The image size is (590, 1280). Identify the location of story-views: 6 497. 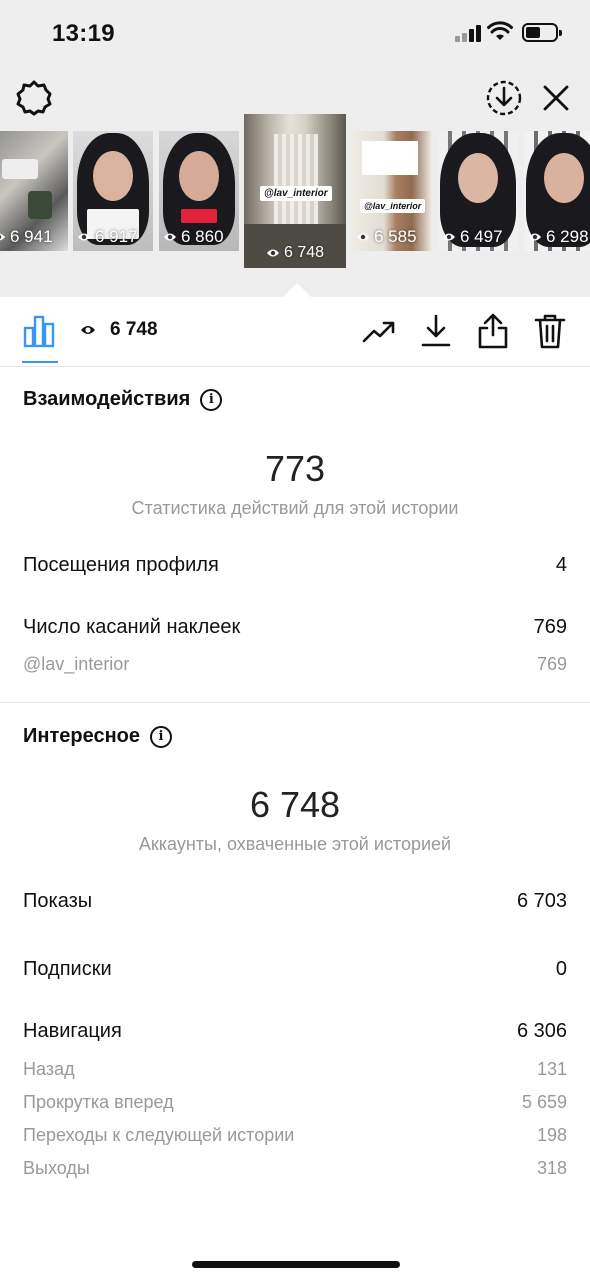
(481, 236).